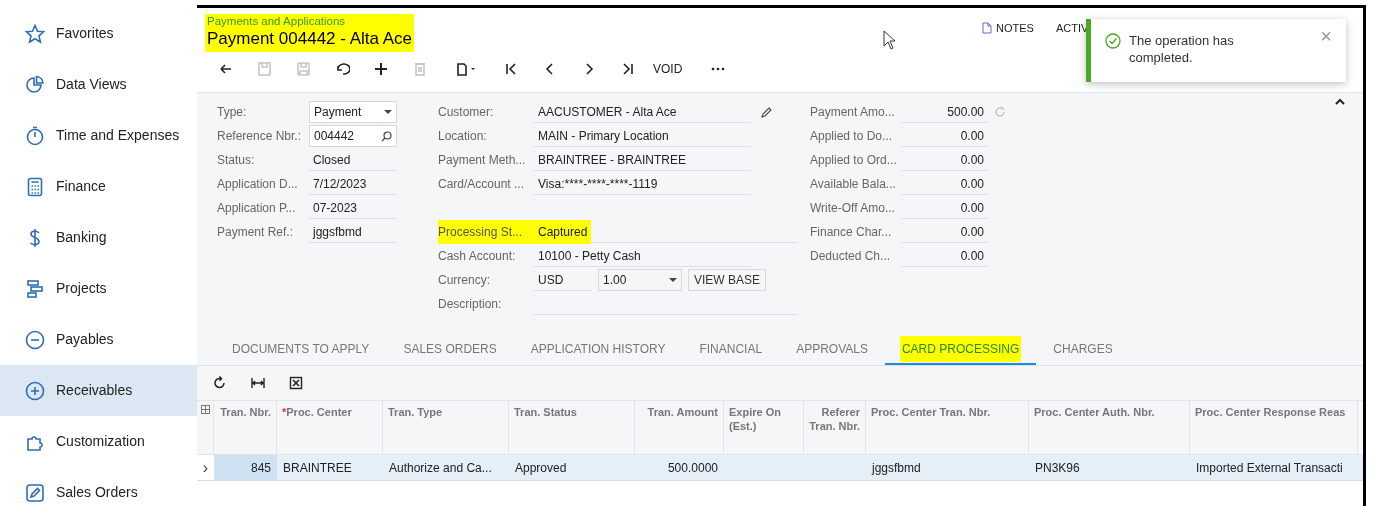  I want to click on column-header: Tran. Status, so click(572, 427).